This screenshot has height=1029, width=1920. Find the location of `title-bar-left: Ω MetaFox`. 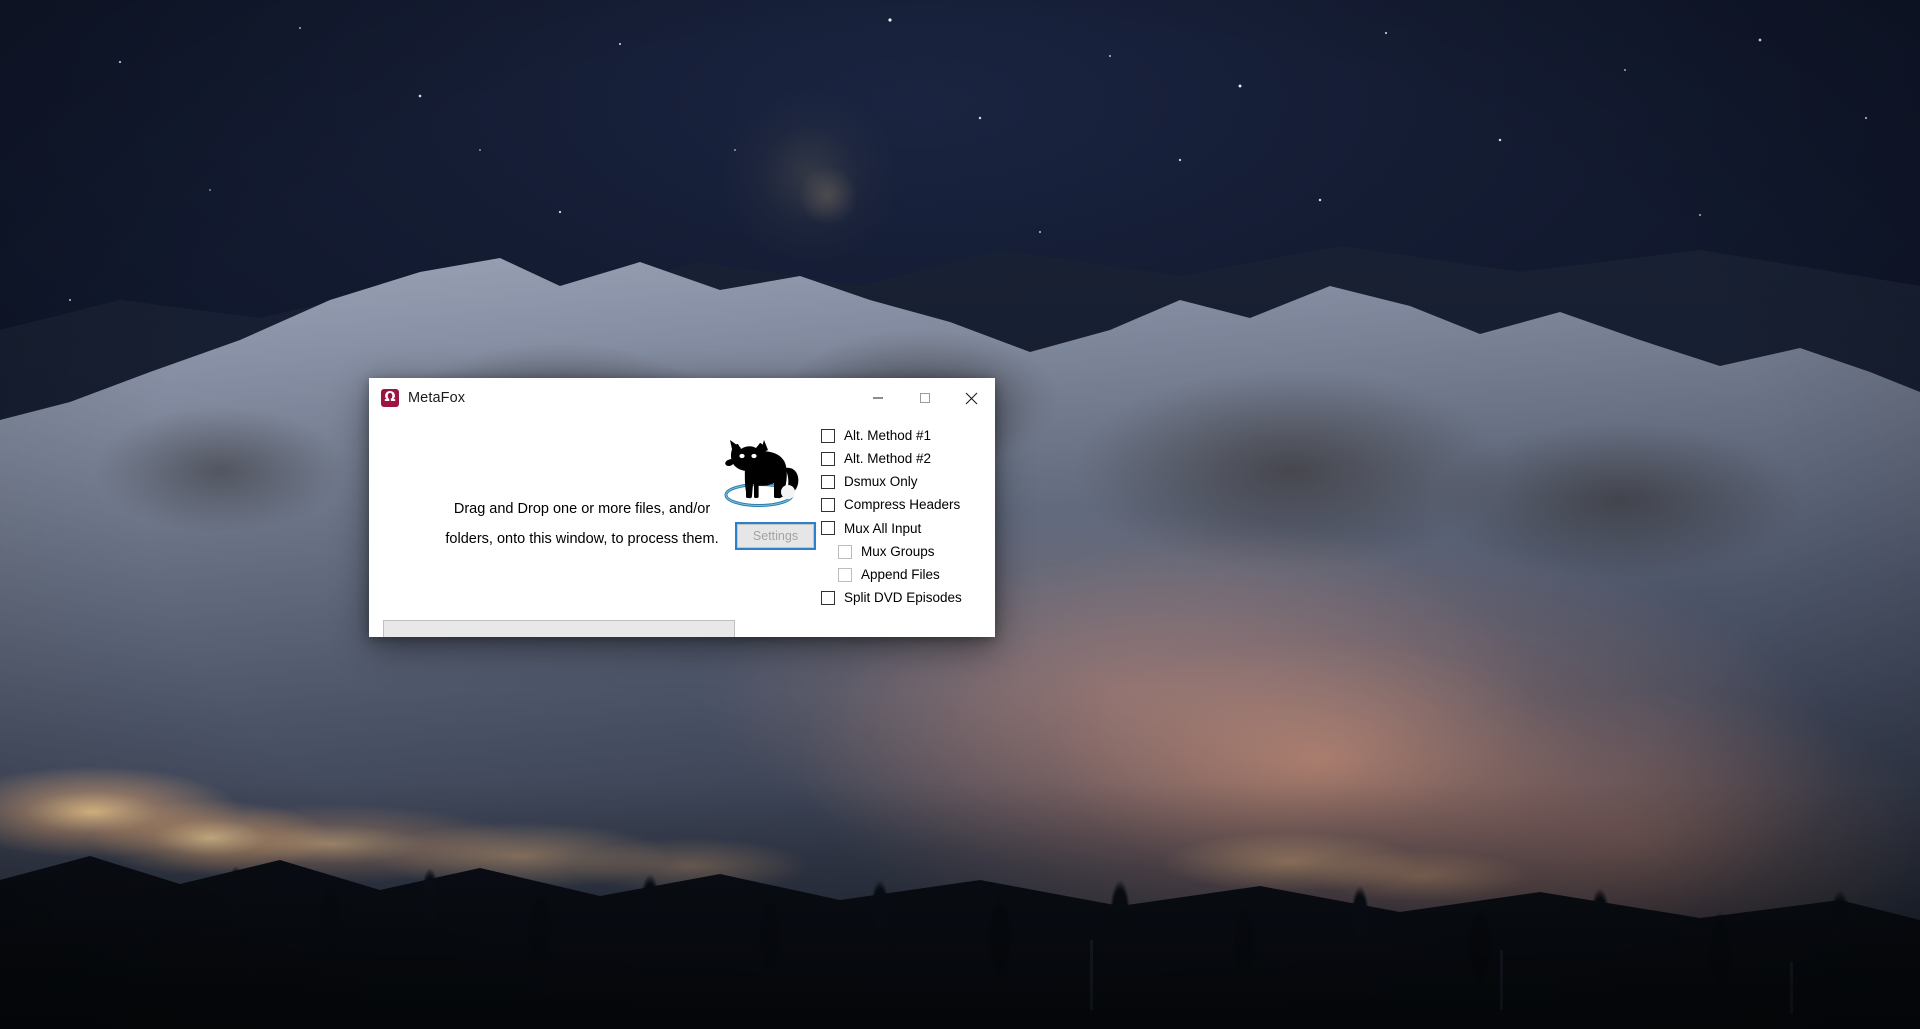

title-bar-left: Ω MetaFox is located at coordinates (417, 398).